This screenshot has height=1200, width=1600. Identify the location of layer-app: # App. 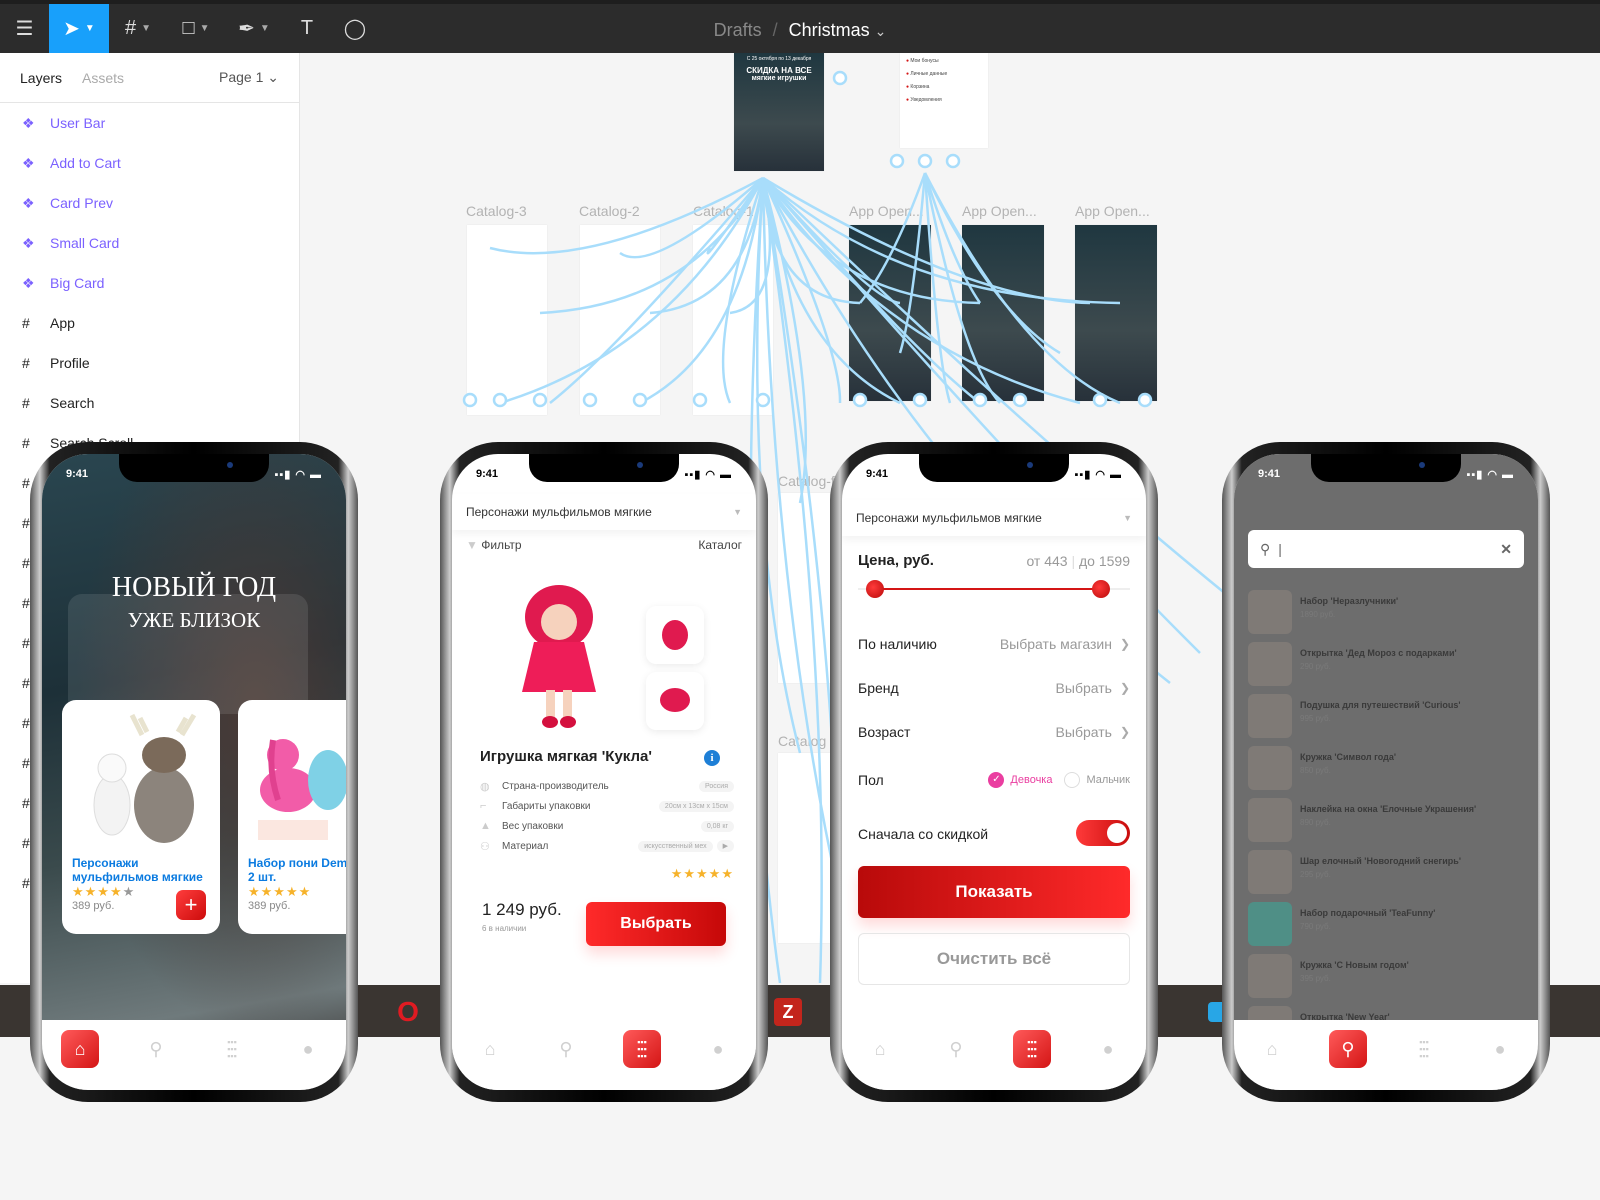
(149, 323).